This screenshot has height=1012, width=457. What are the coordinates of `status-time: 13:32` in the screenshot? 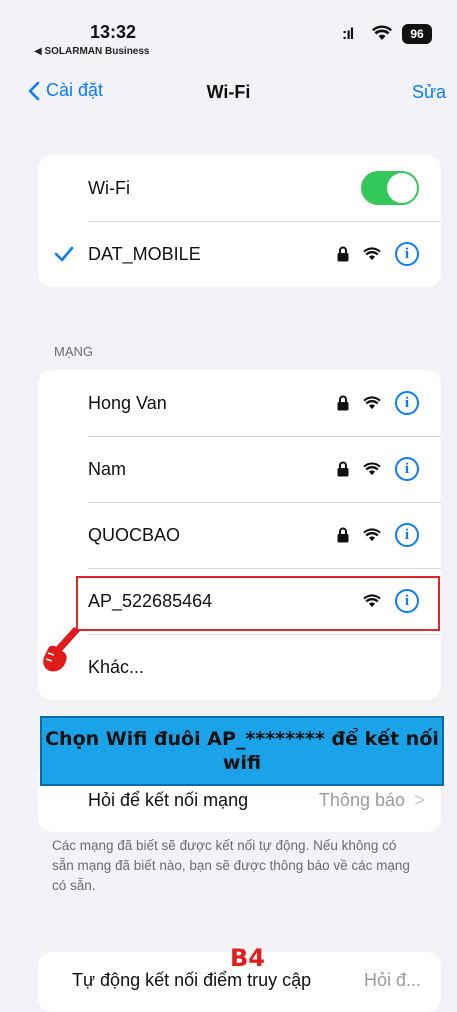 It's located at (113, 32).